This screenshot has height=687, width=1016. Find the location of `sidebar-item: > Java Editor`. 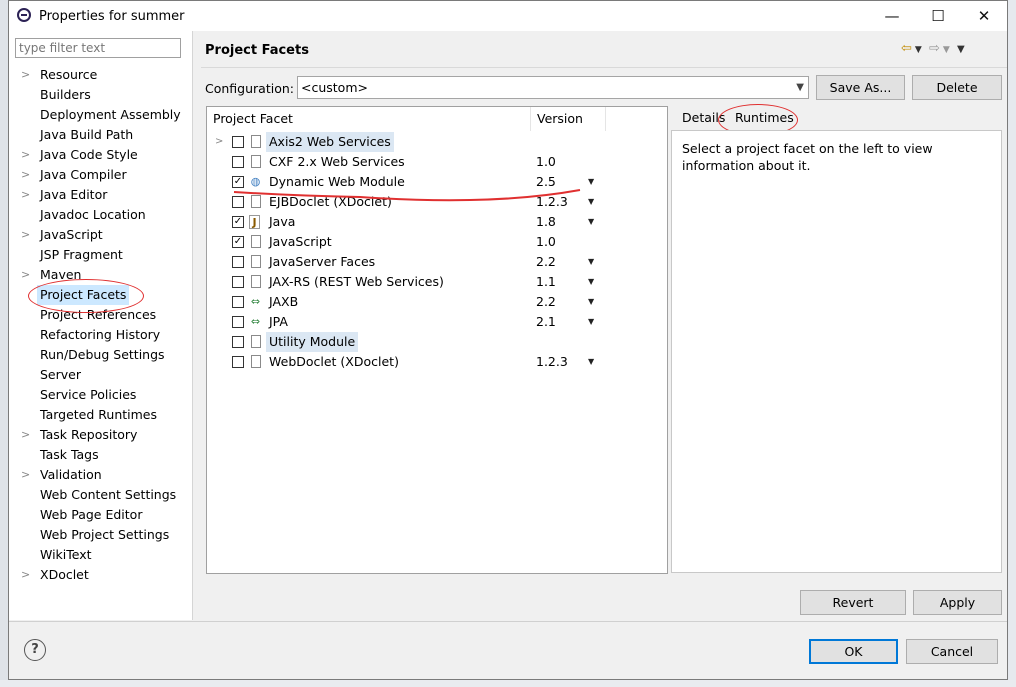

sidebar-item: > Java Editor is located at coordinates (100, 195).